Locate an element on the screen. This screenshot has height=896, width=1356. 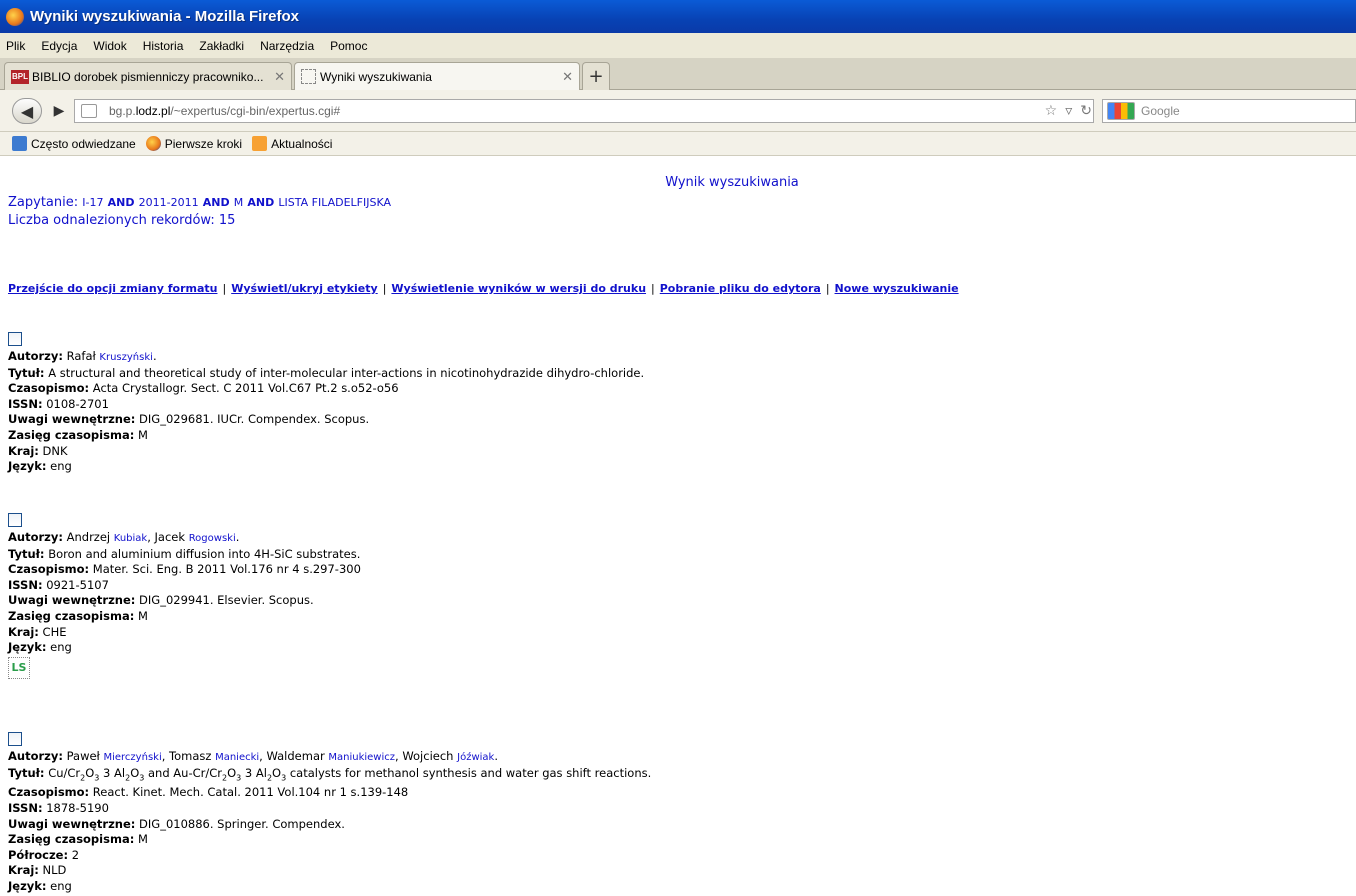
author-link: Maniukiewicz is located at coordinates (361, 757).